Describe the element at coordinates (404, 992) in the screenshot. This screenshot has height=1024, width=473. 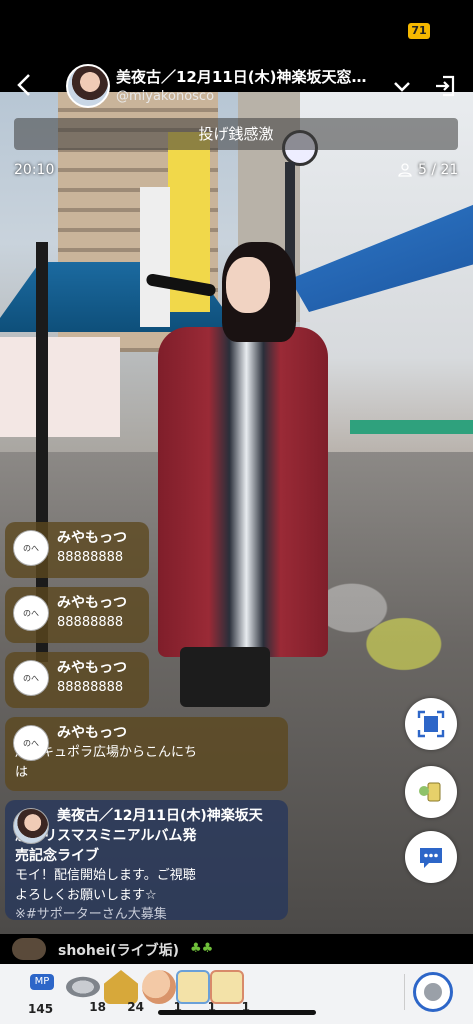
I see `divider` at that location.